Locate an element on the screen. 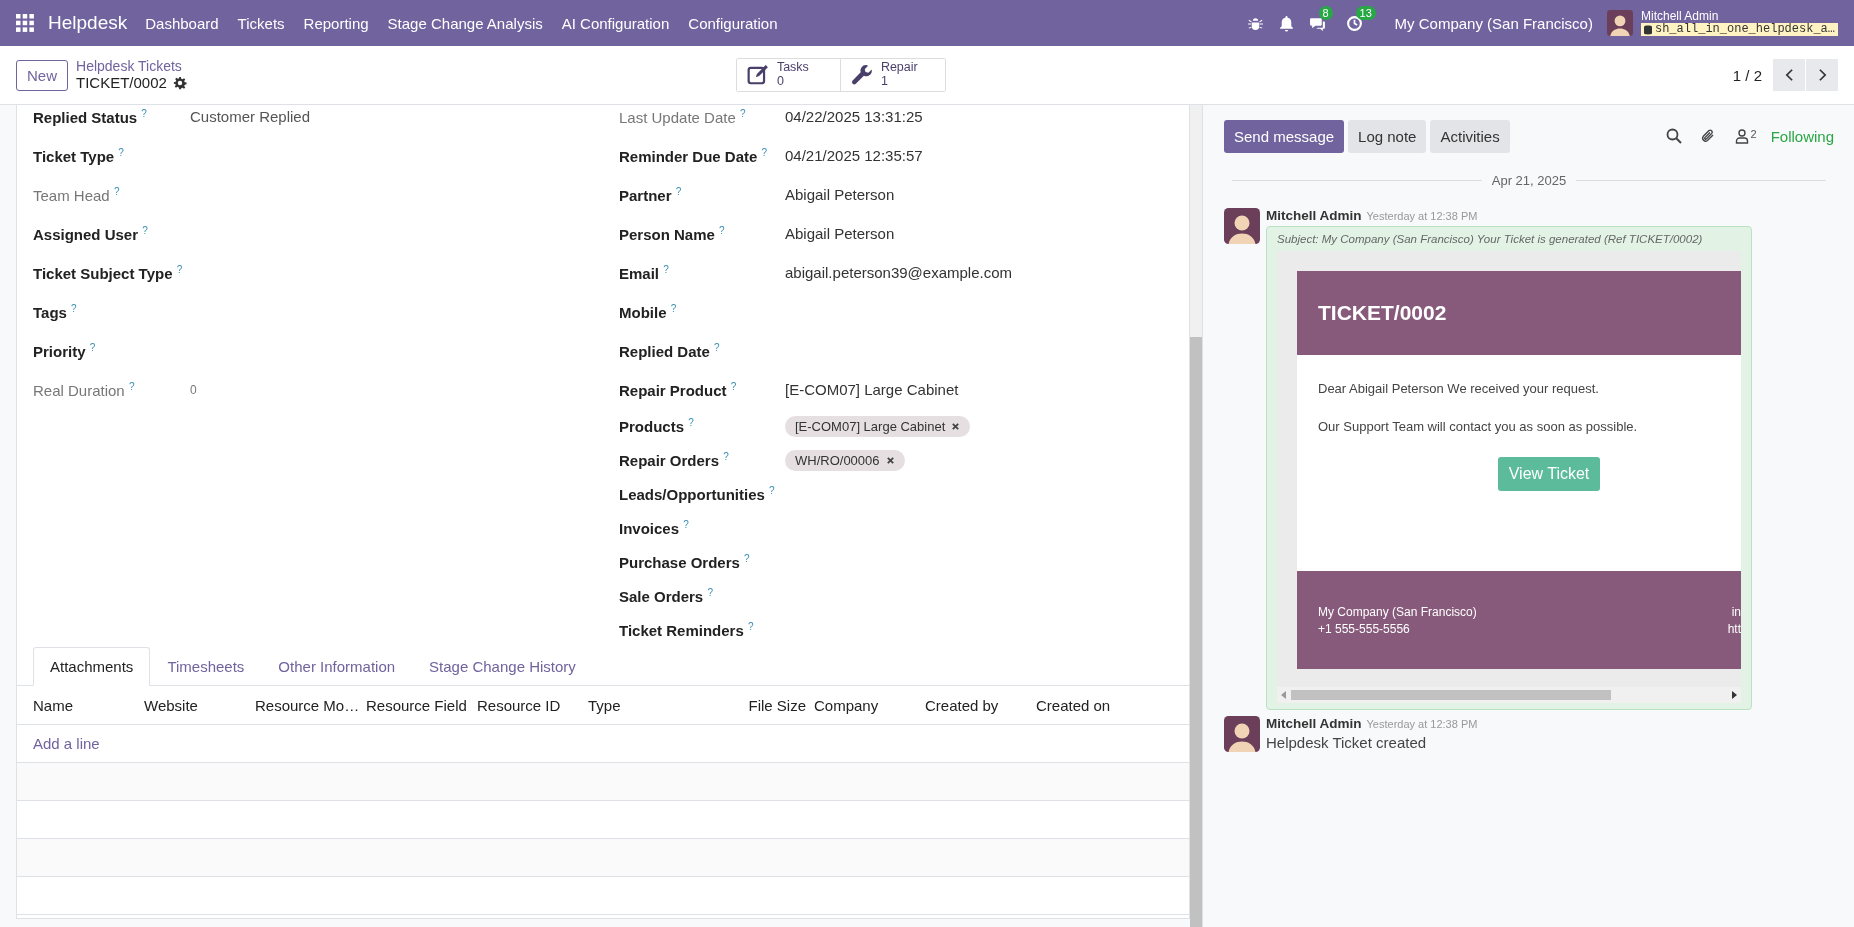 The height and width of the screenshot is (927, 1854). column-header: Created by is located at coordinates (980, 705).